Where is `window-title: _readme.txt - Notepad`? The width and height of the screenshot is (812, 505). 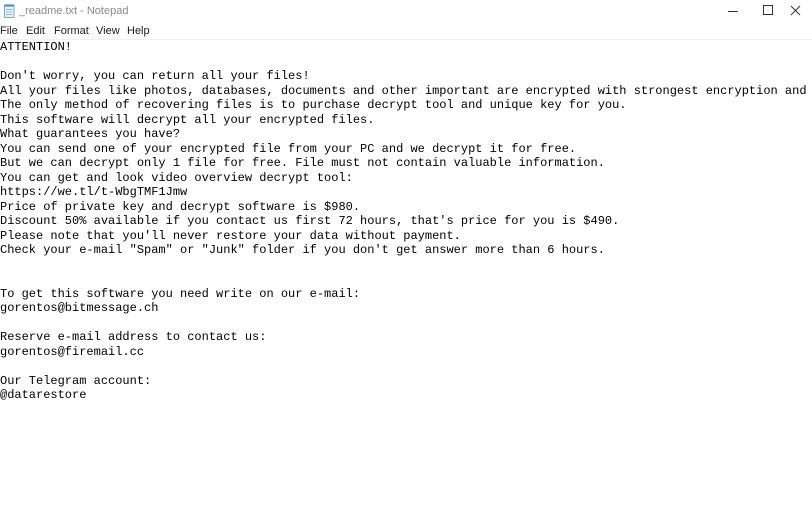 window-title: _readme.txt - Notepad is located at coordinates (74, 11).